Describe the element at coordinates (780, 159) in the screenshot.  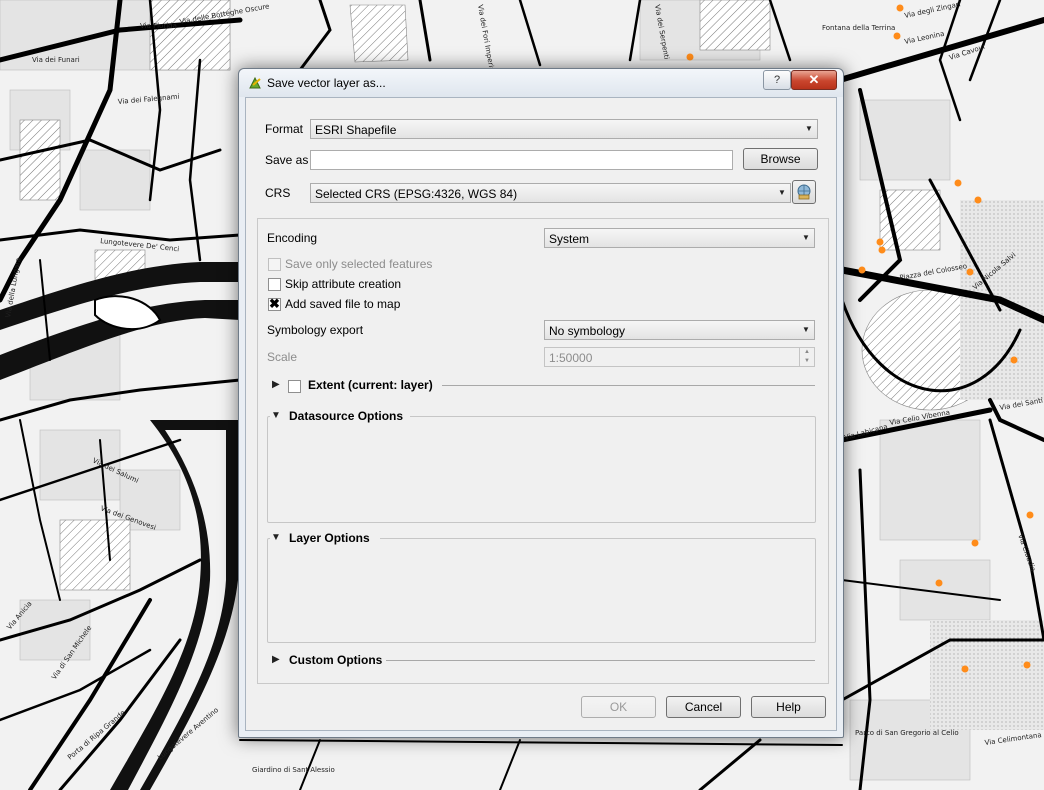
I see `browse-button: Browse` at that location.